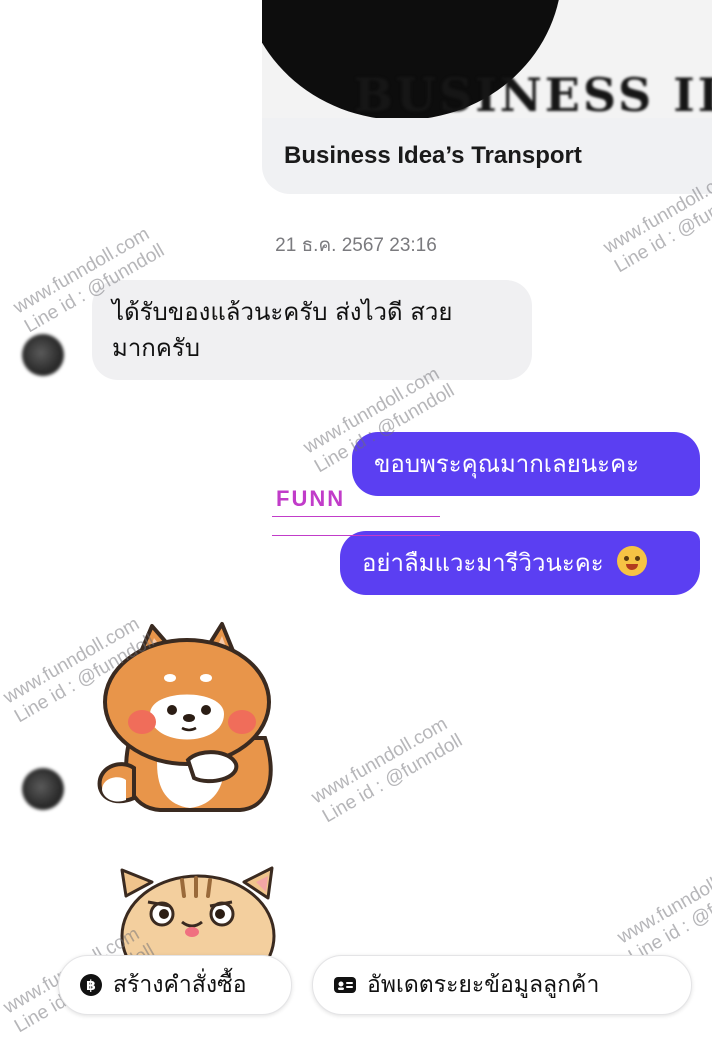 This screenshot has width=712, height=1038. I want to click on create-order-button: ฿ สร้างคำสั่งซื้อ, so click(175, 985).